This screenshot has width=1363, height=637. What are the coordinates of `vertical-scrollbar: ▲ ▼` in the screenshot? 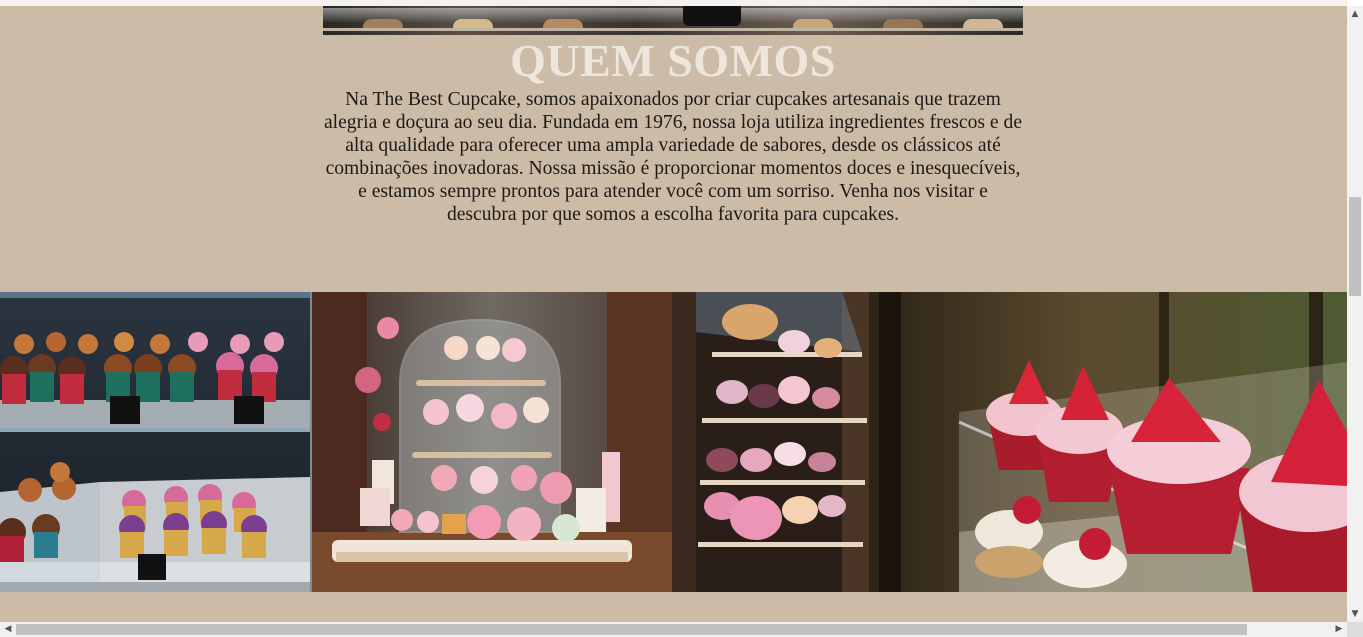 It's located at (1355, 314).